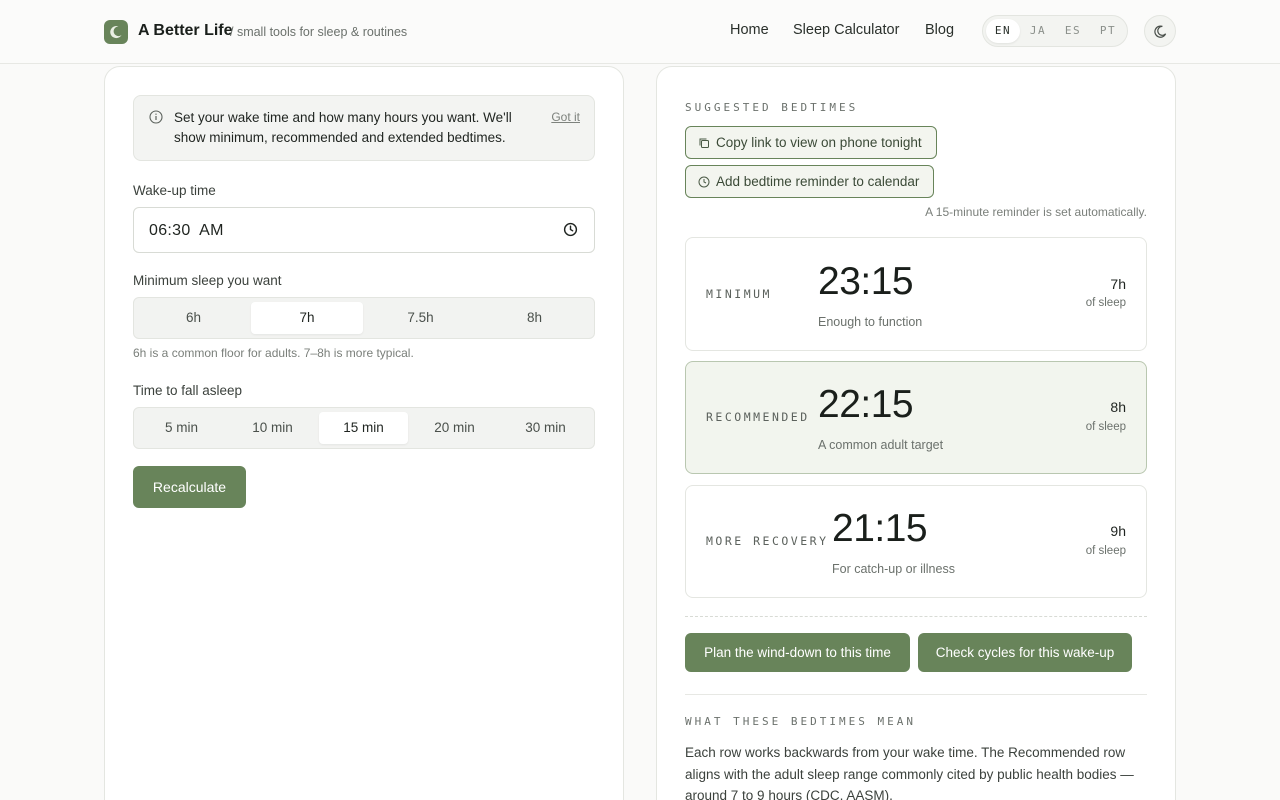  What do you see at coordinates (185, 31) in the screenshot?
I see `brand-name: A Better Life` at bounding box center [185, 31].